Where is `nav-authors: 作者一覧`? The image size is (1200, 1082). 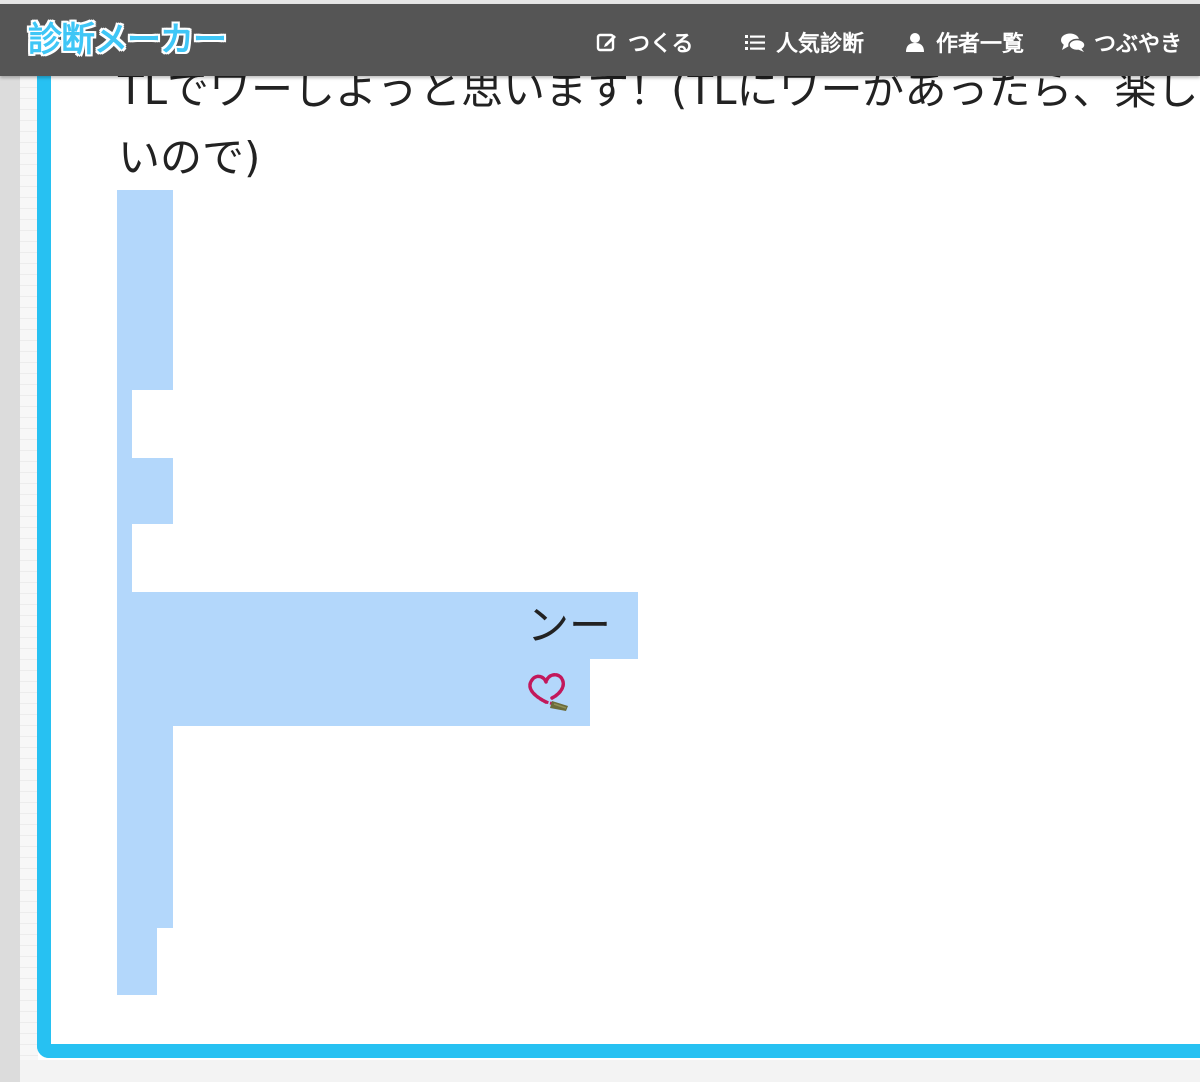
nav-authors: 作者一覧 is located at coordinates (963, 42).